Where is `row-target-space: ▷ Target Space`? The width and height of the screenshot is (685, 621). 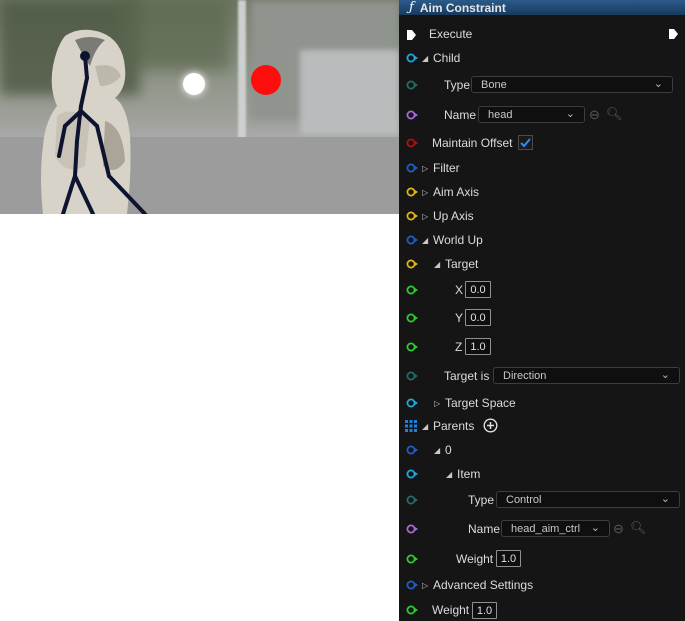
row-target-space: ▷ Target Space is located at coordinates (542, 403).